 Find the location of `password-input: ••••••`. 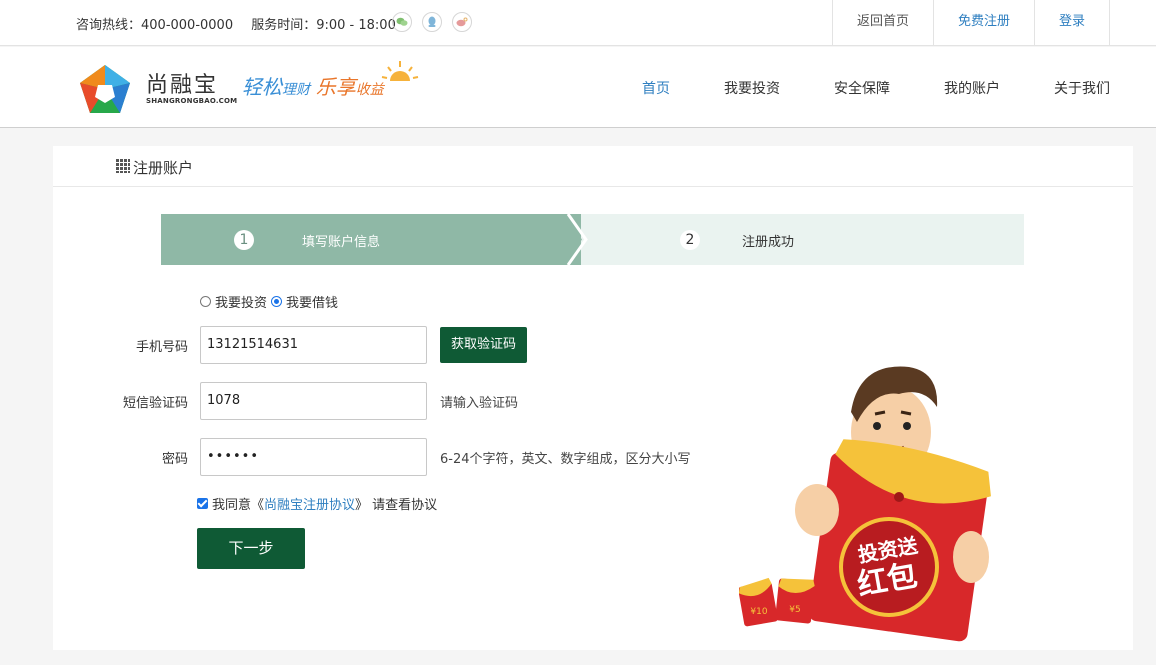

password-input: •••••• is located at coordinates (313, 457).